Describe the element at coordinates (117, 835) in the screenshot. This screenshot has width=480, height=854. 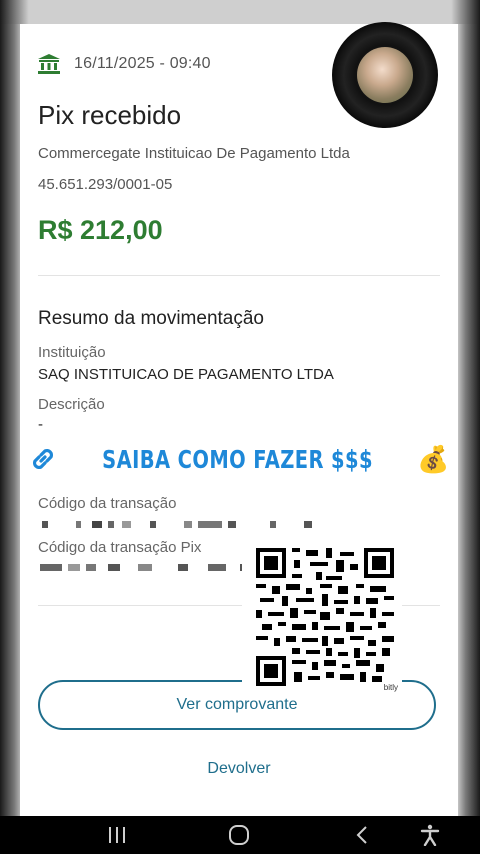
I see `recents-icon` at that location.